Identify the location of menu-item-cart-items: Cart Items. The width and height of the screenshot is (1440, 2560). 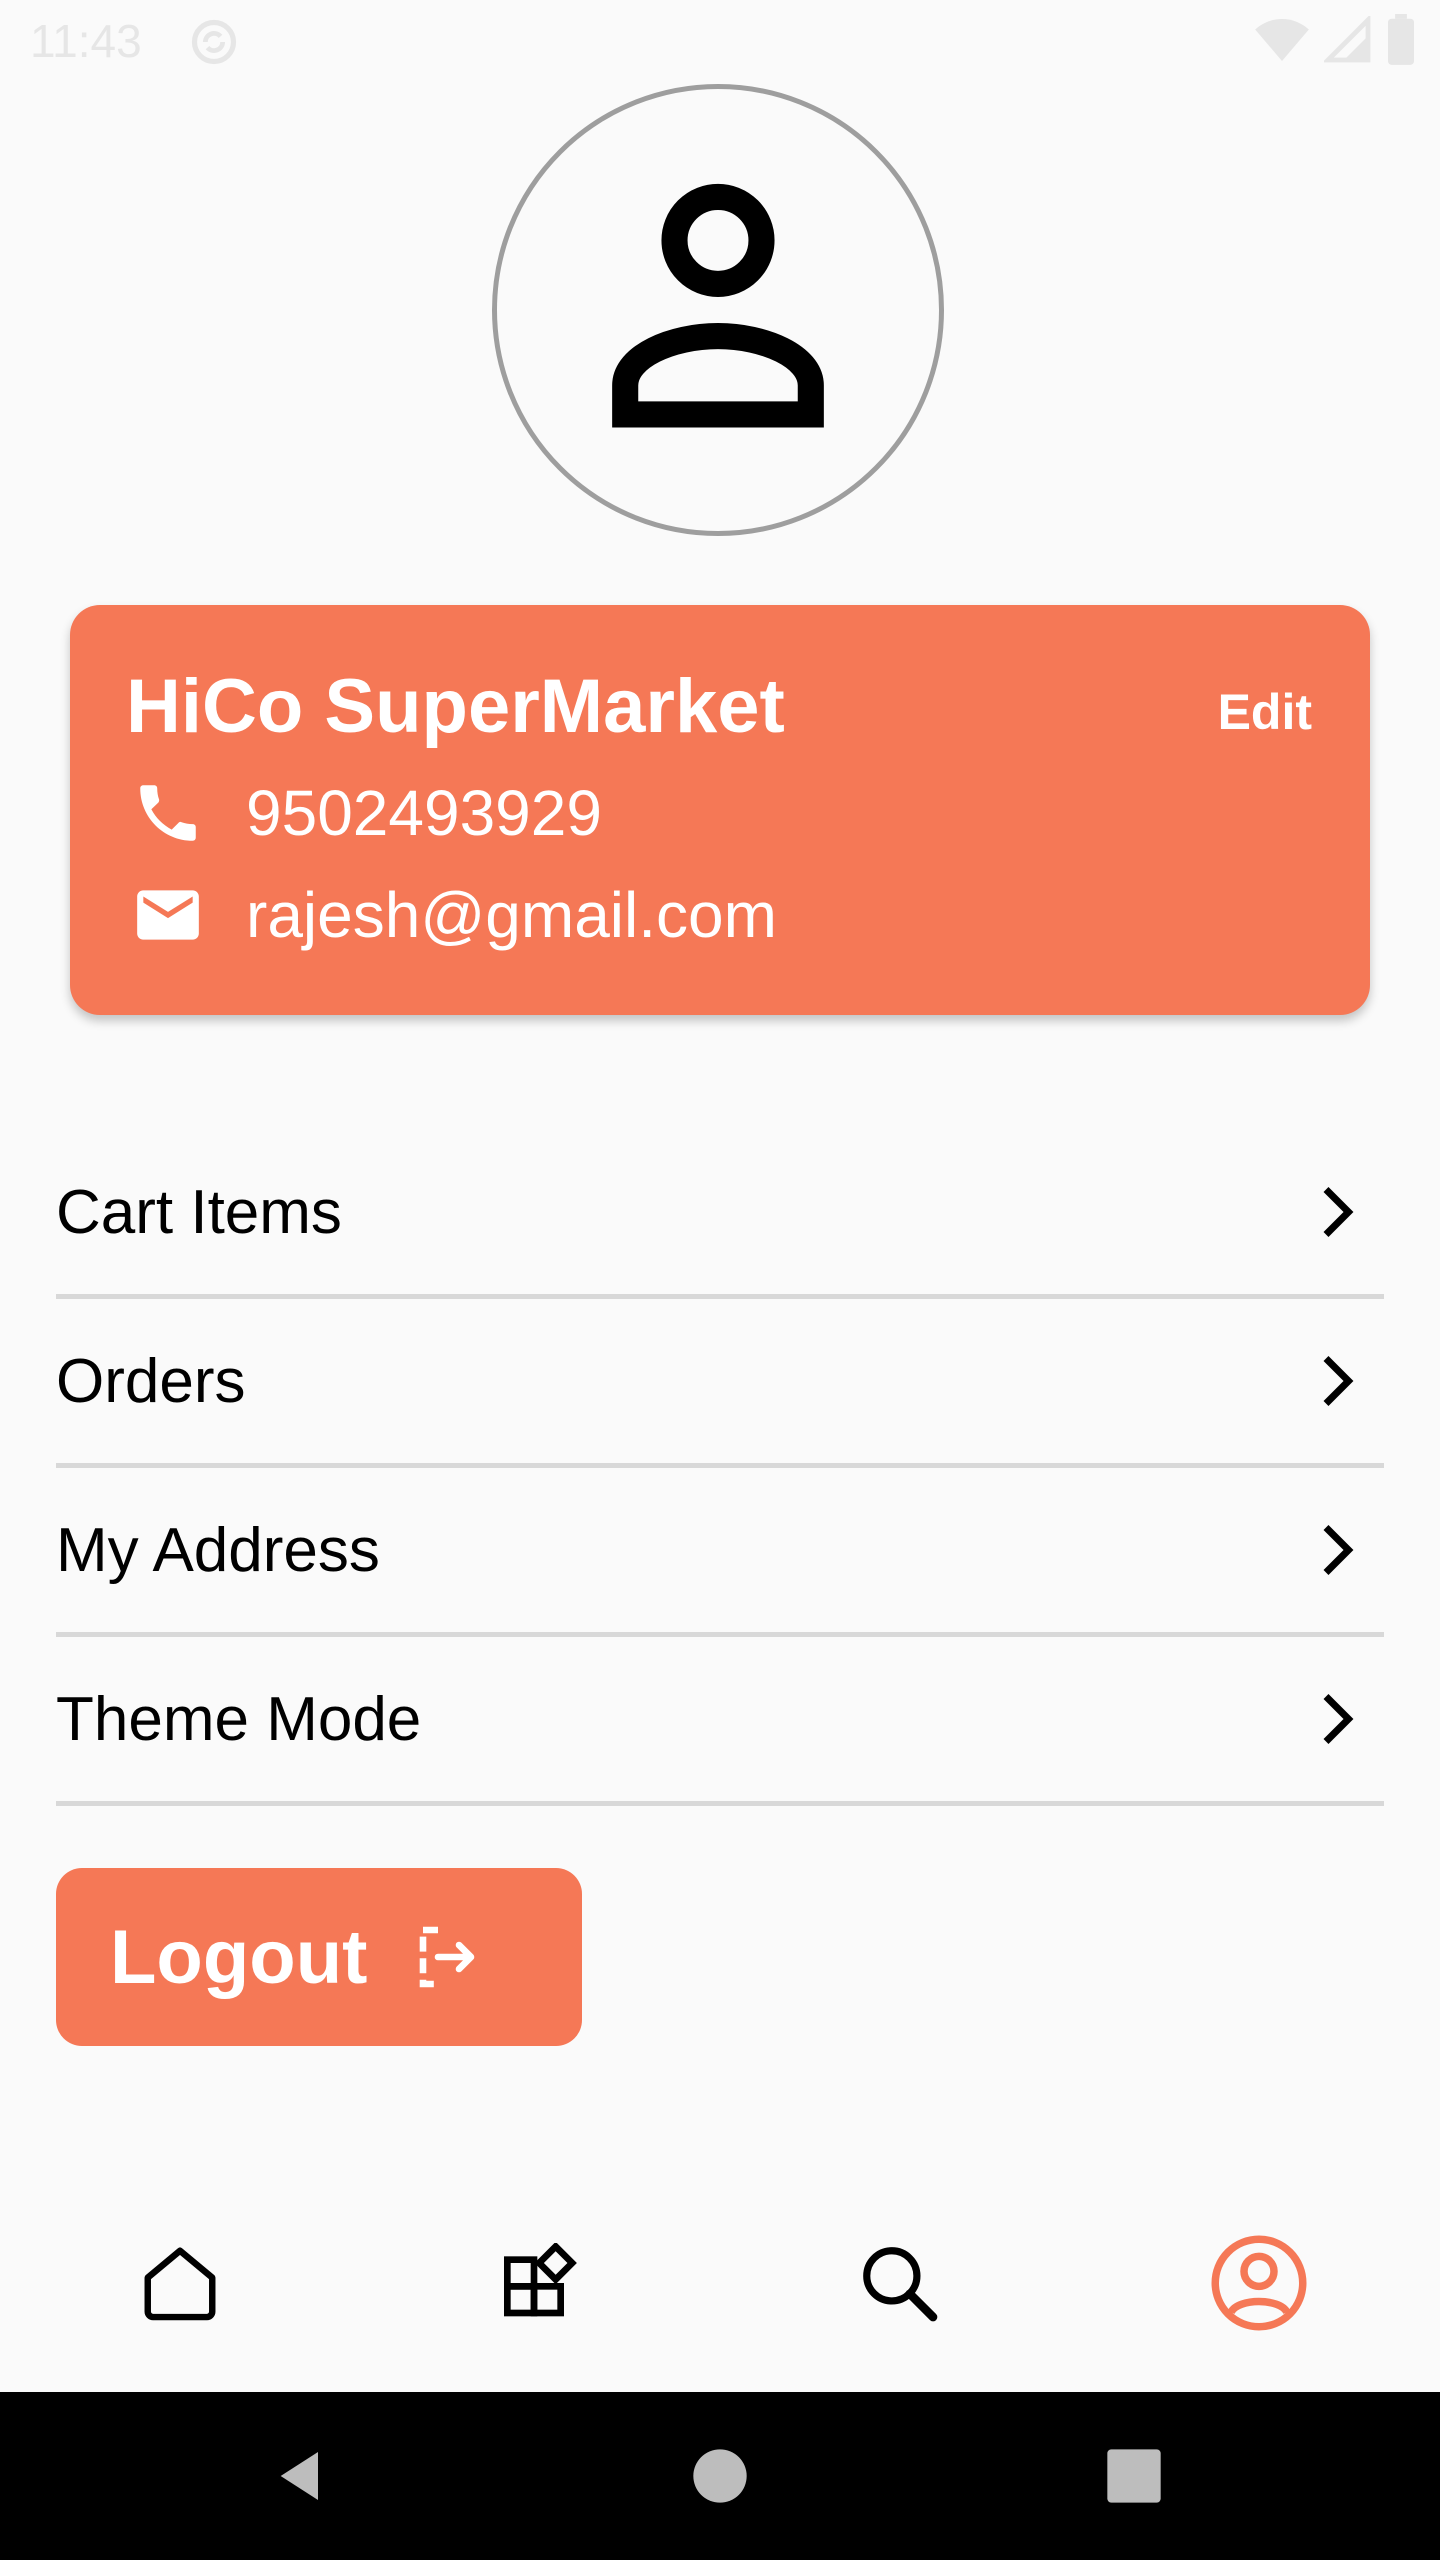
(720, 1214).